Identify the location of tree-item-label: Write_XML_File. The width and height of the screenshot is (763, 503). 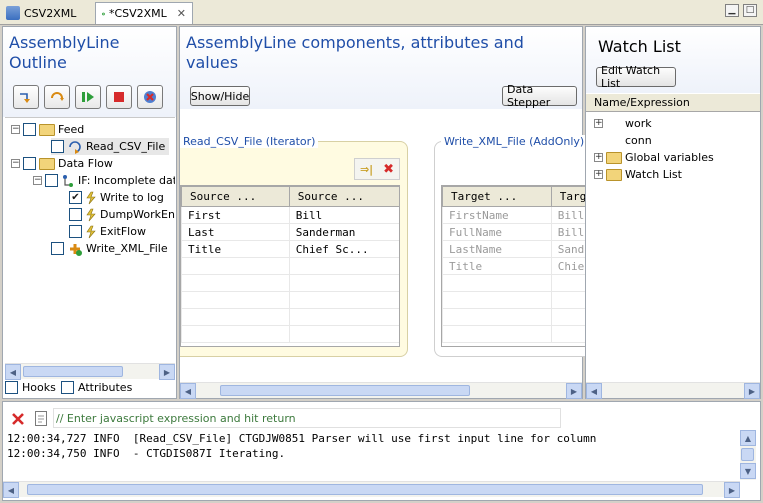
(127, 248).